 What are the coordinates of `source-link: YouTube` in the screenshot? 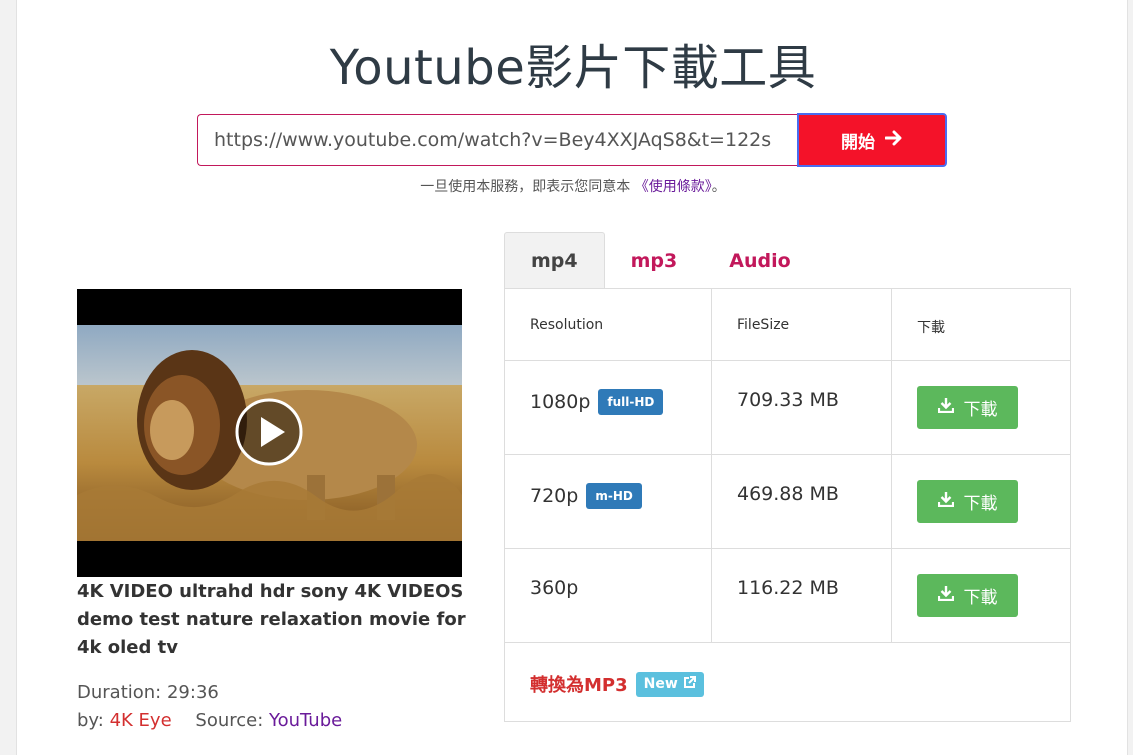 It's located at (305, 720).